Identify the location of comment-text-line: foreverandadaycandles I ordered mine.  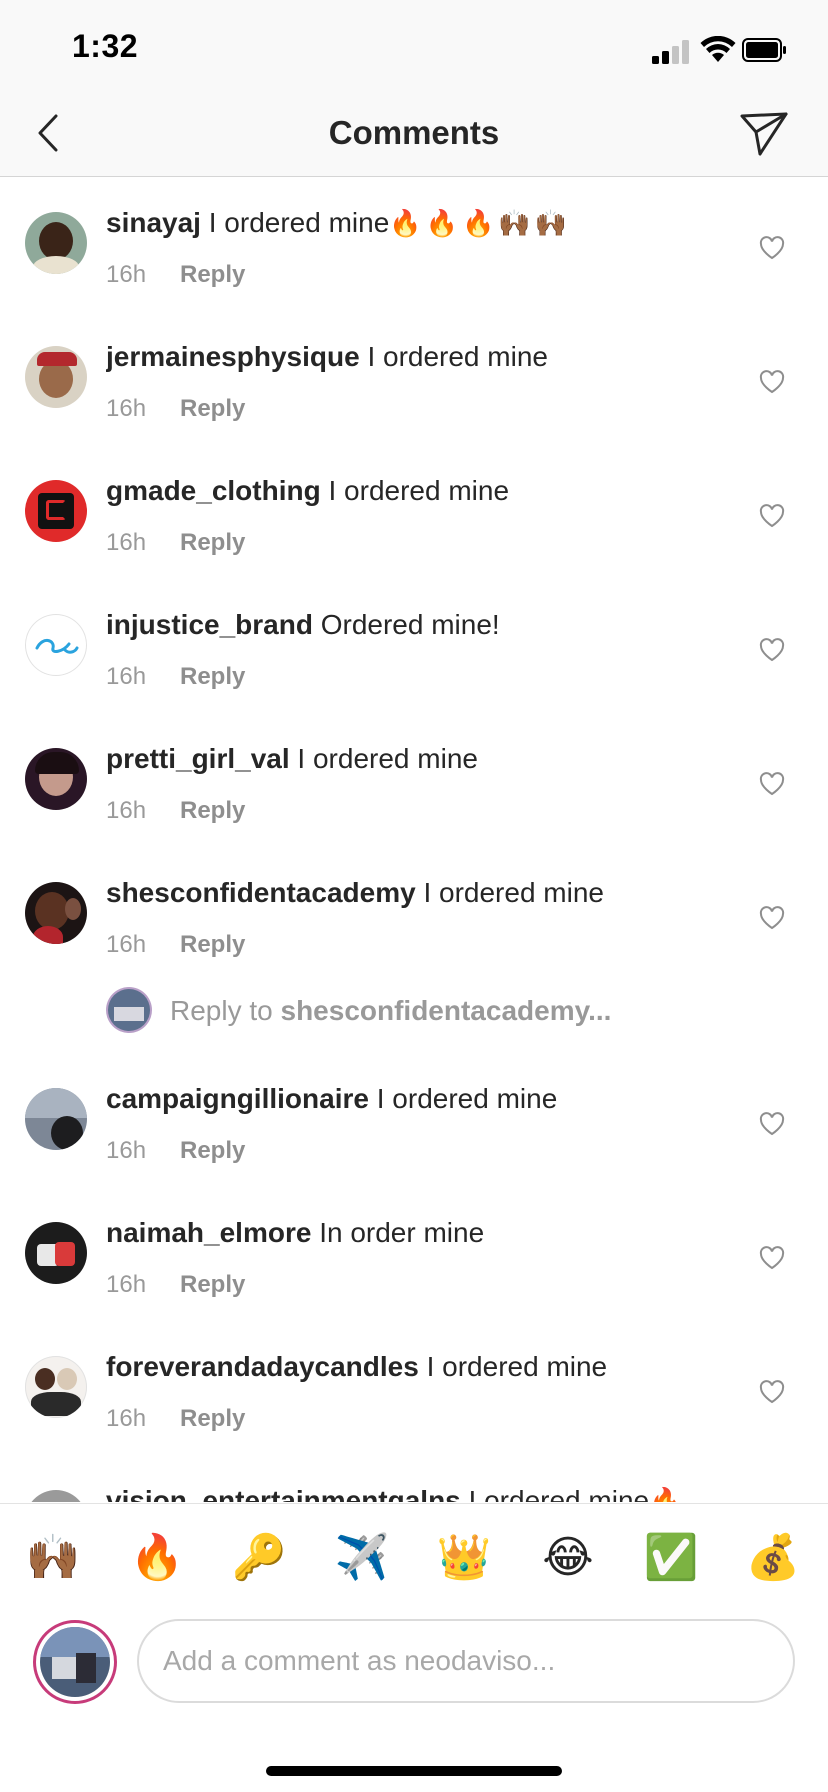
(426, 1367).